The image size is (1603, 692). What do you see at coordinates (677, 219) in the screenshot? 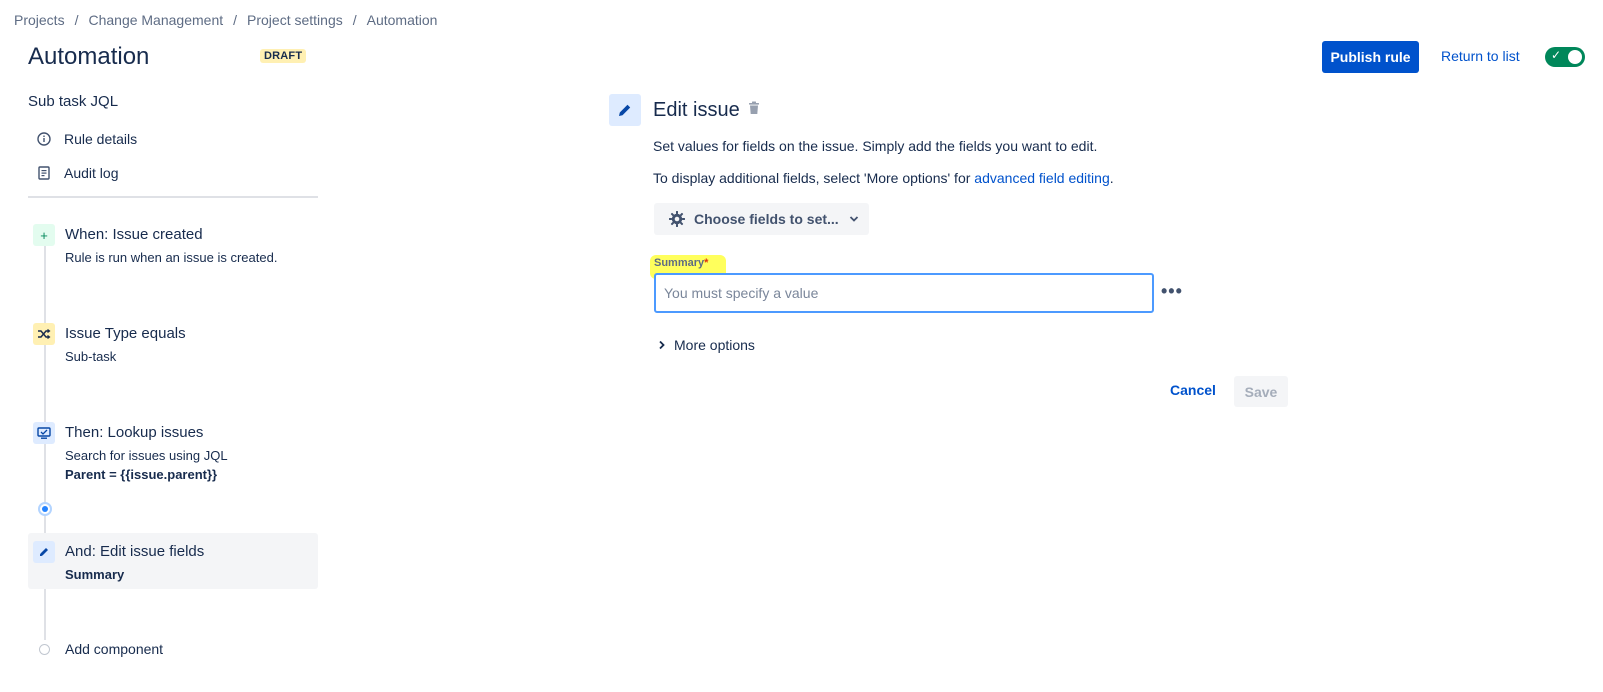
I see `gear-icon` at bounding box center [677, 219].